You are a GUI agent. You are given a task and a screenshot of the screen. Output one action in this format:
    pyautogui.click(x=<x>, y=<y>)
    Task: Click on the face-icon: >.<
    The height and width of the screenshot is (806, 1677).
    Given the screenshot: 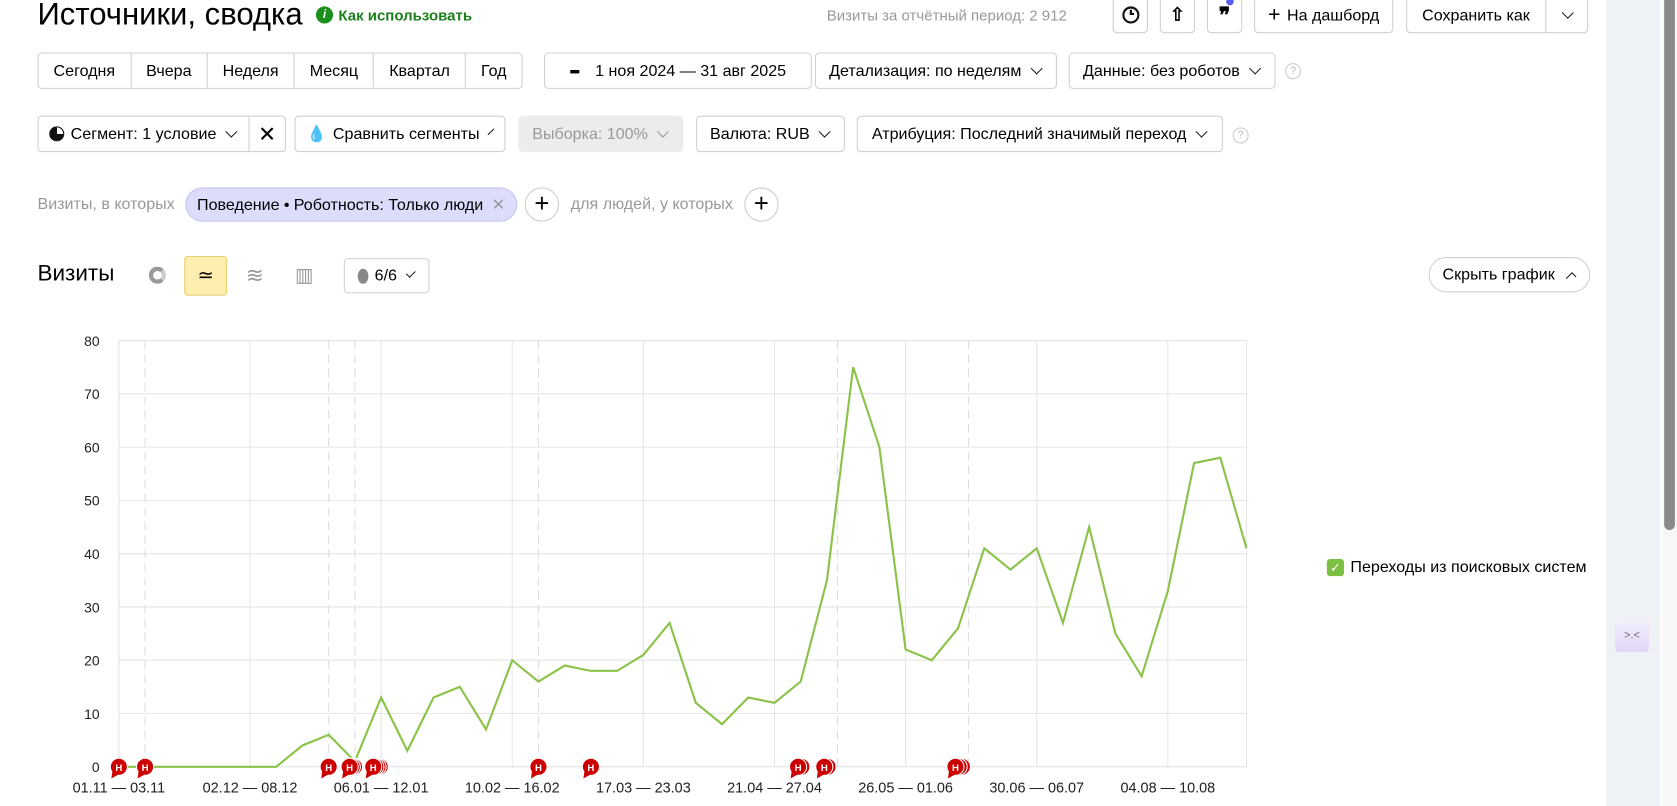 What is the action you would take?
    pyautogui.click(x=1632, y=635)
    